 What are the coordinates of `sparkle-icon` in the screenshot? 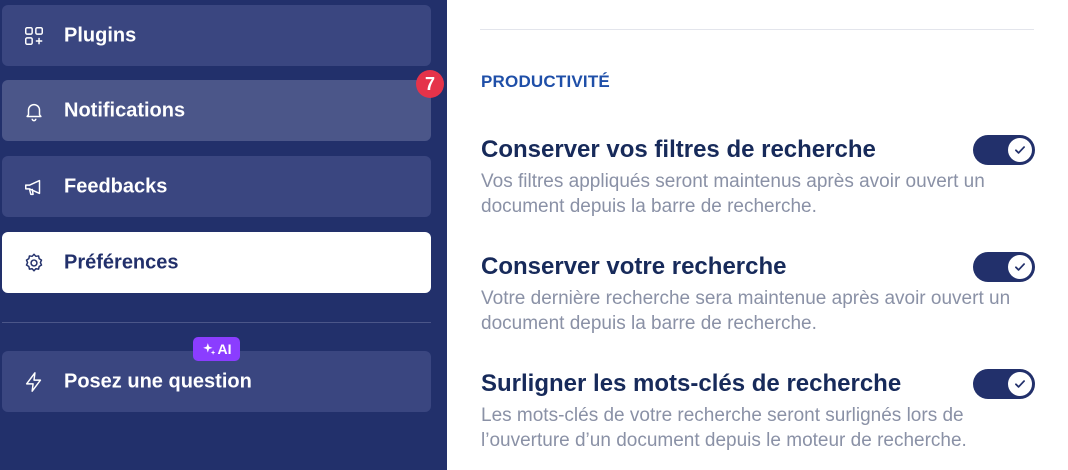 It's located at (208, 349).